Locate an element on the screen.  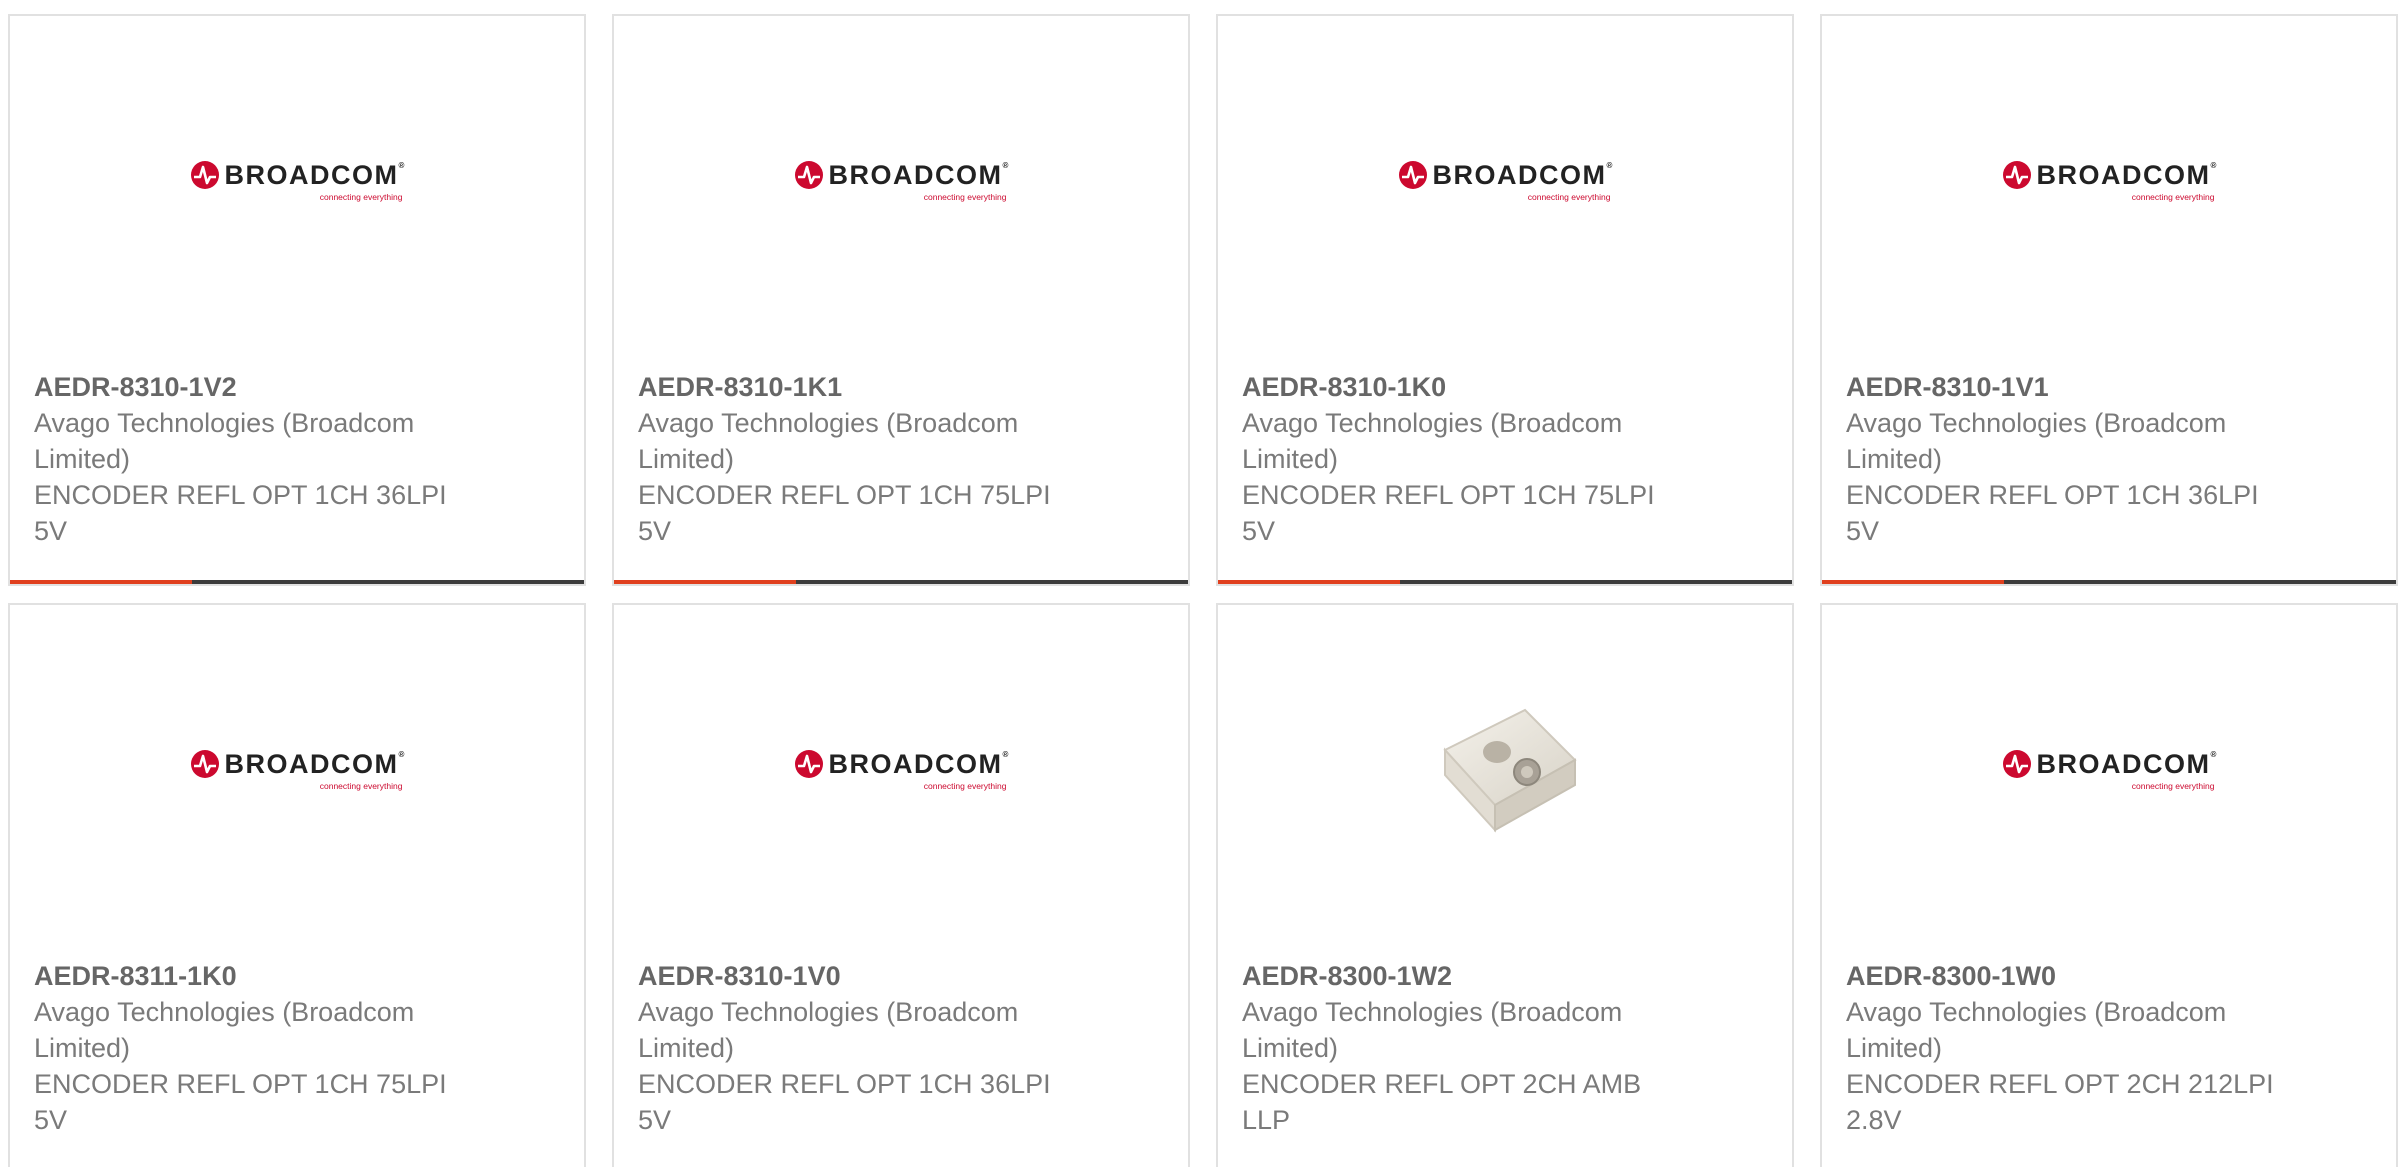
description: ENCODER REFL OPT 2CH 212LPI 2.8V is located at coordinates (2060, 1102).